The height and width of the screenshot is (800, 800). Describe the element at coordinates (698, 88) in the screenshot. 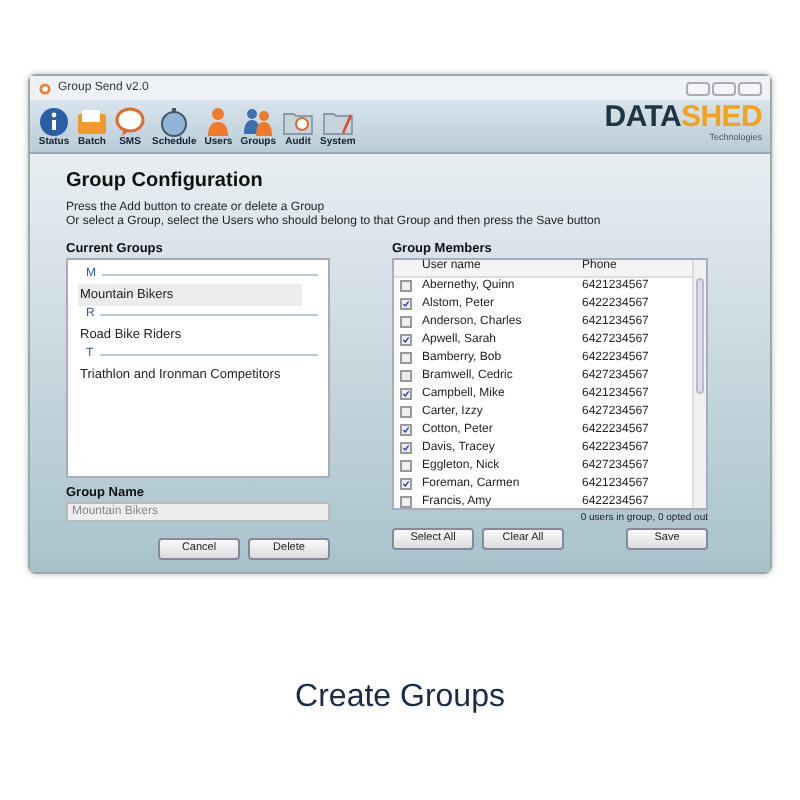

I see `minimize-button` at that location.